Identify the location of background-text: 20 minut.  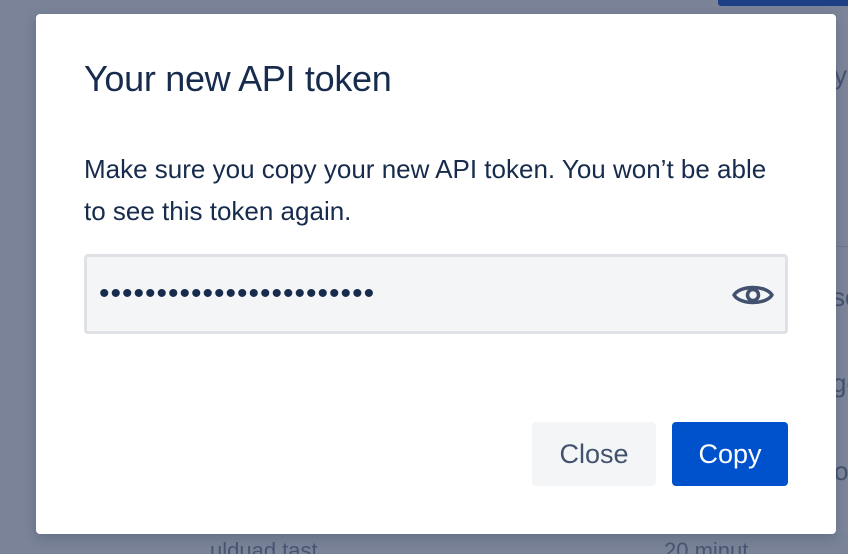
(706, 546).